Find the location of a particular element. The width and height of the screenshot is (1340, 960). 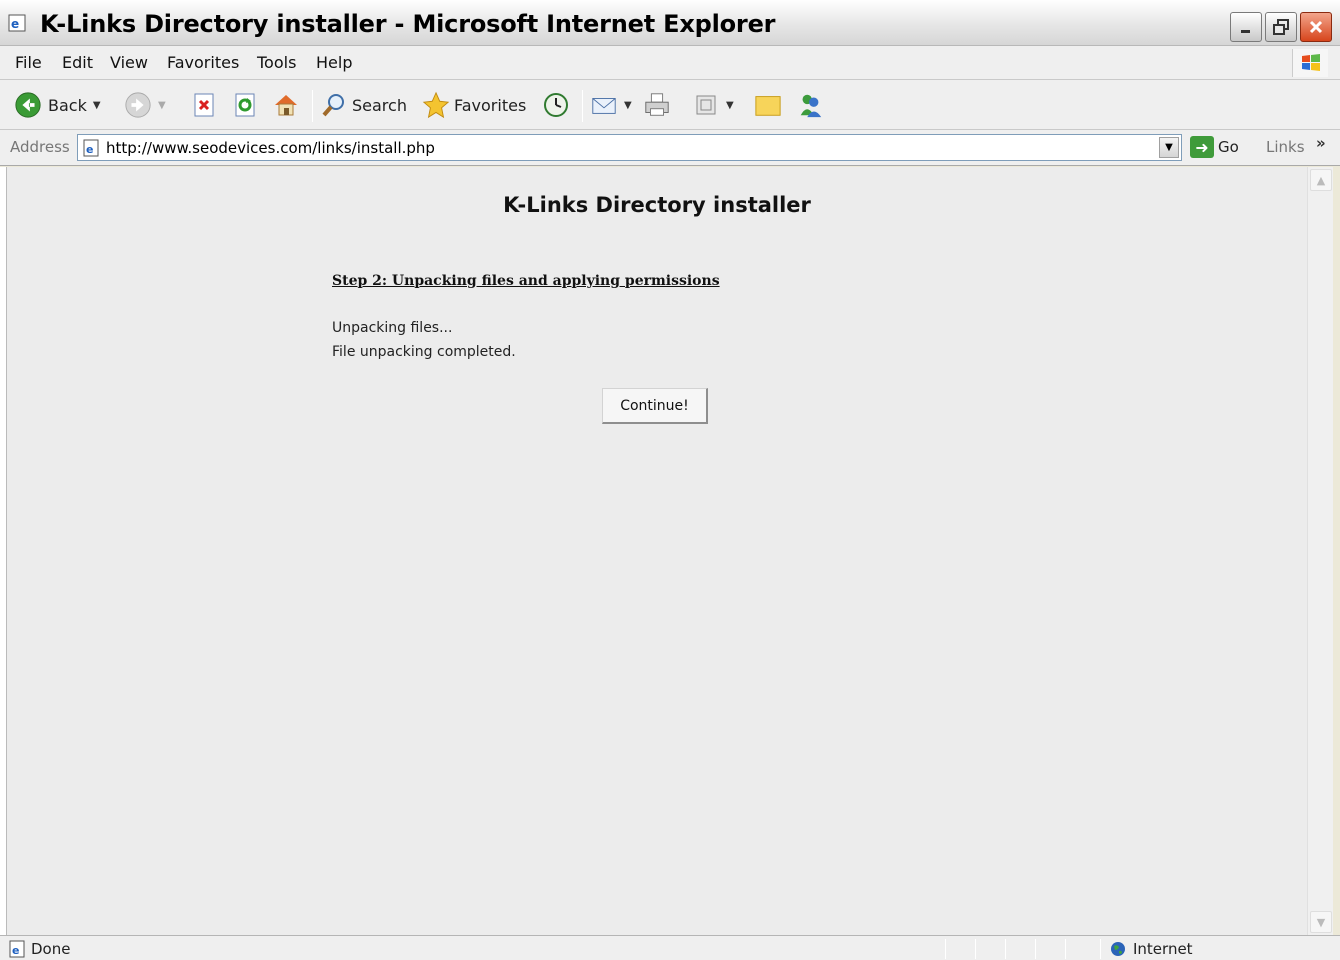

folder-note-icon is located at coordinates (768, 105).